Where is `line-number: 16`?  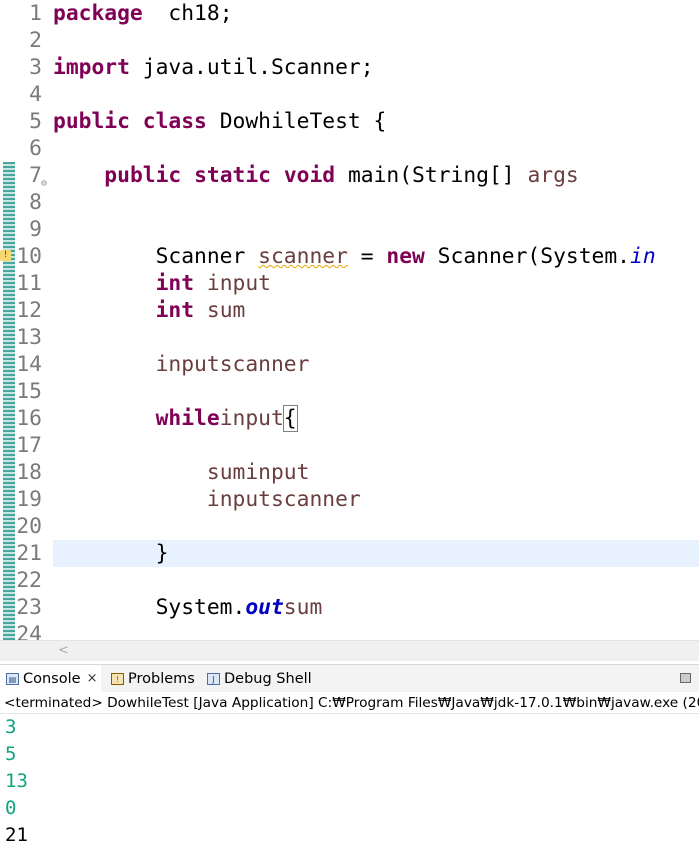 line-number: 16 is located at coordinates (29, 418).